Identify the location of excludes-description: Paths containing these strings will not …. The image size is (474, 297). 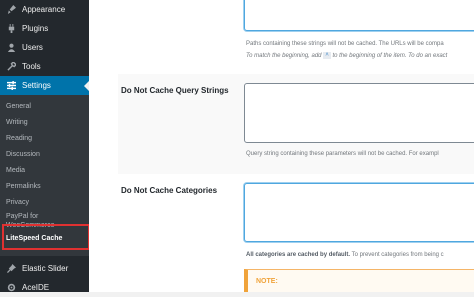
(345, 44).